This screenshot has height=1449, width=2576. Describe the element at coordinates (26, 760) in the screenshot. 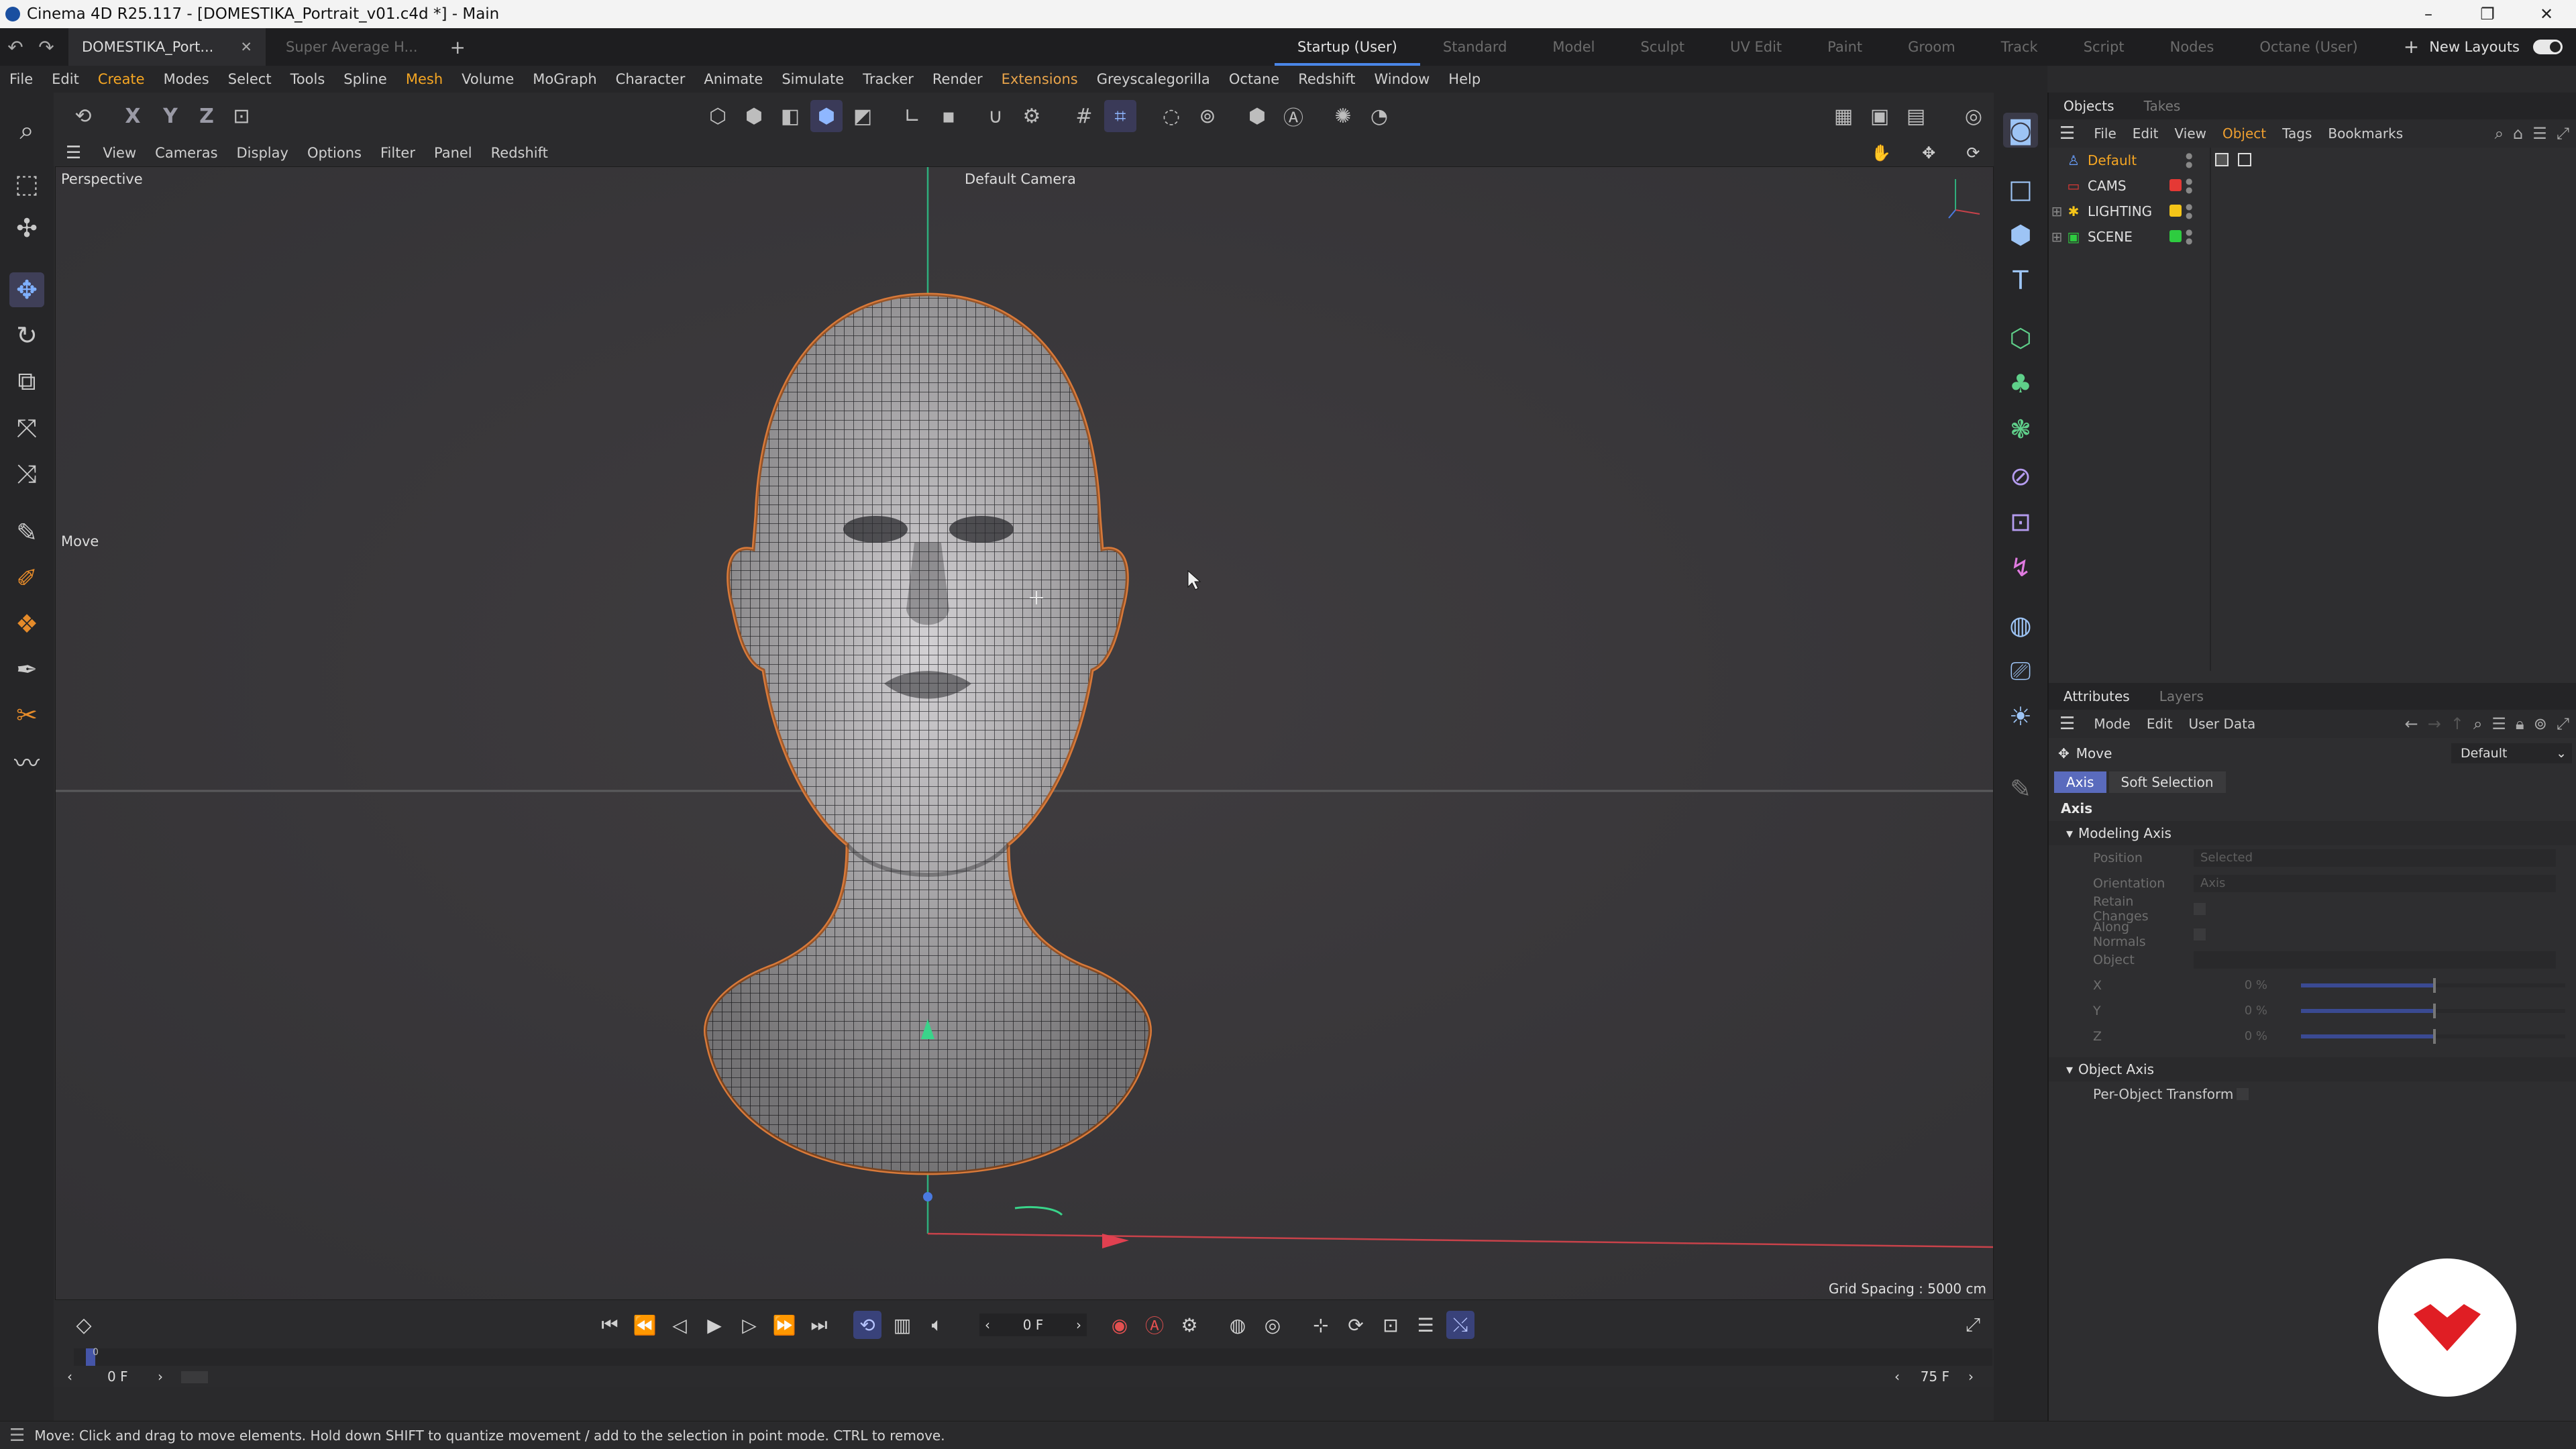

I see `spline-tool-icon: 〰` at that location.